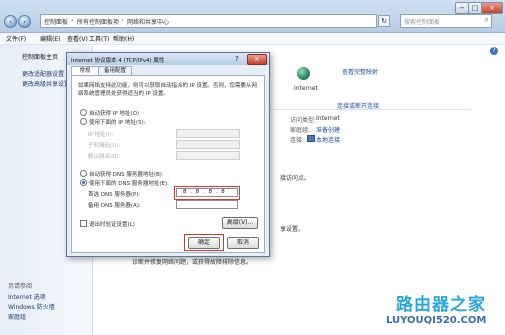 This screenshot has width=505, height=335. What do you see at coordinates (17, 316) in the screenshot?
I see `see-also-homegroup: 家庭组` at bounding box center [17, 316].